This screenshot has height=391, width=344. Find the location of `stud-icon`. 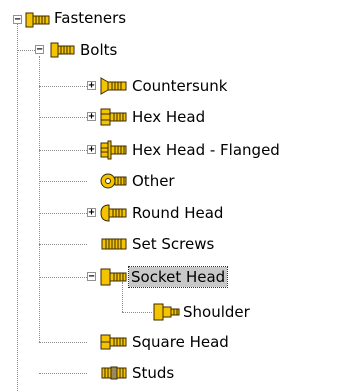

stud-icon is located at coordinates (114, 373).